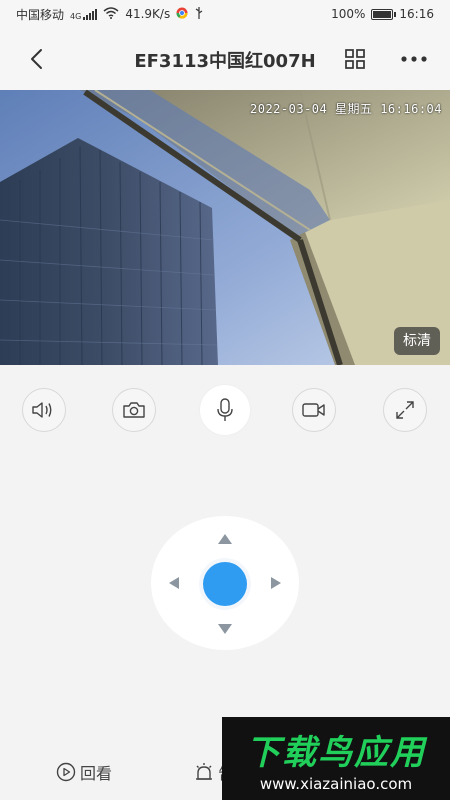 This screenshot has width=450, height=800. I want to click on signal-icon, so click(90, 14).